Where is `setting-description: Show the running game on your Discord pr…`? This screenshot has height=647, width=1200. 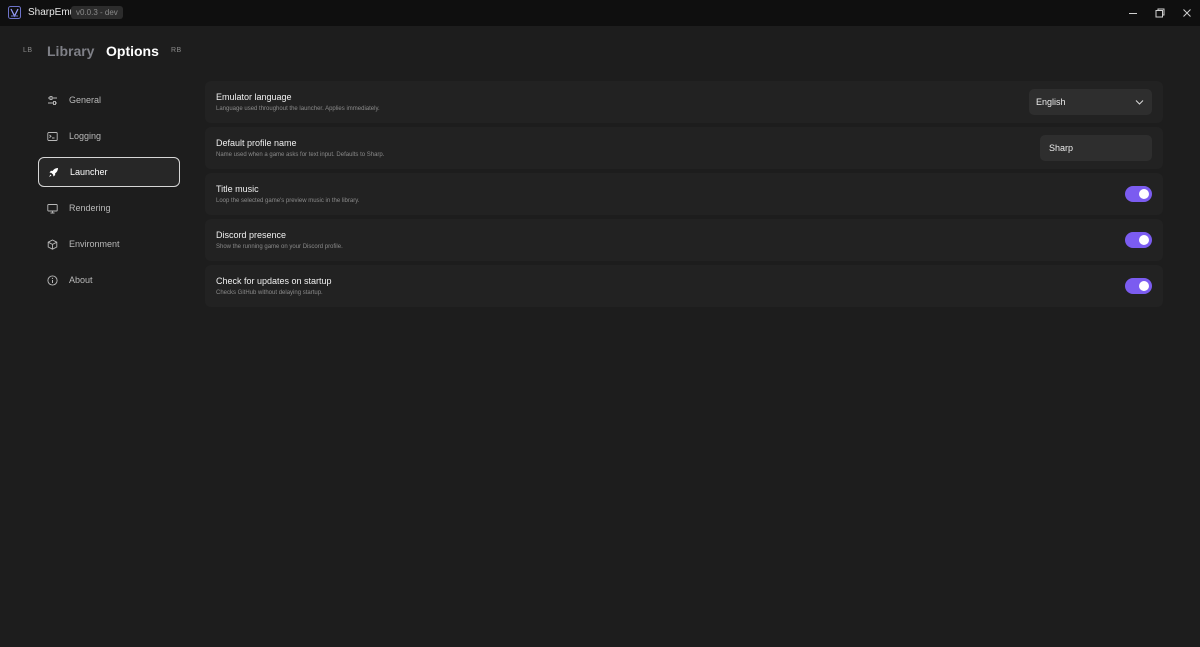
setting-description: Show the running game on your Discord pr… is located at coordinates (279, 247).